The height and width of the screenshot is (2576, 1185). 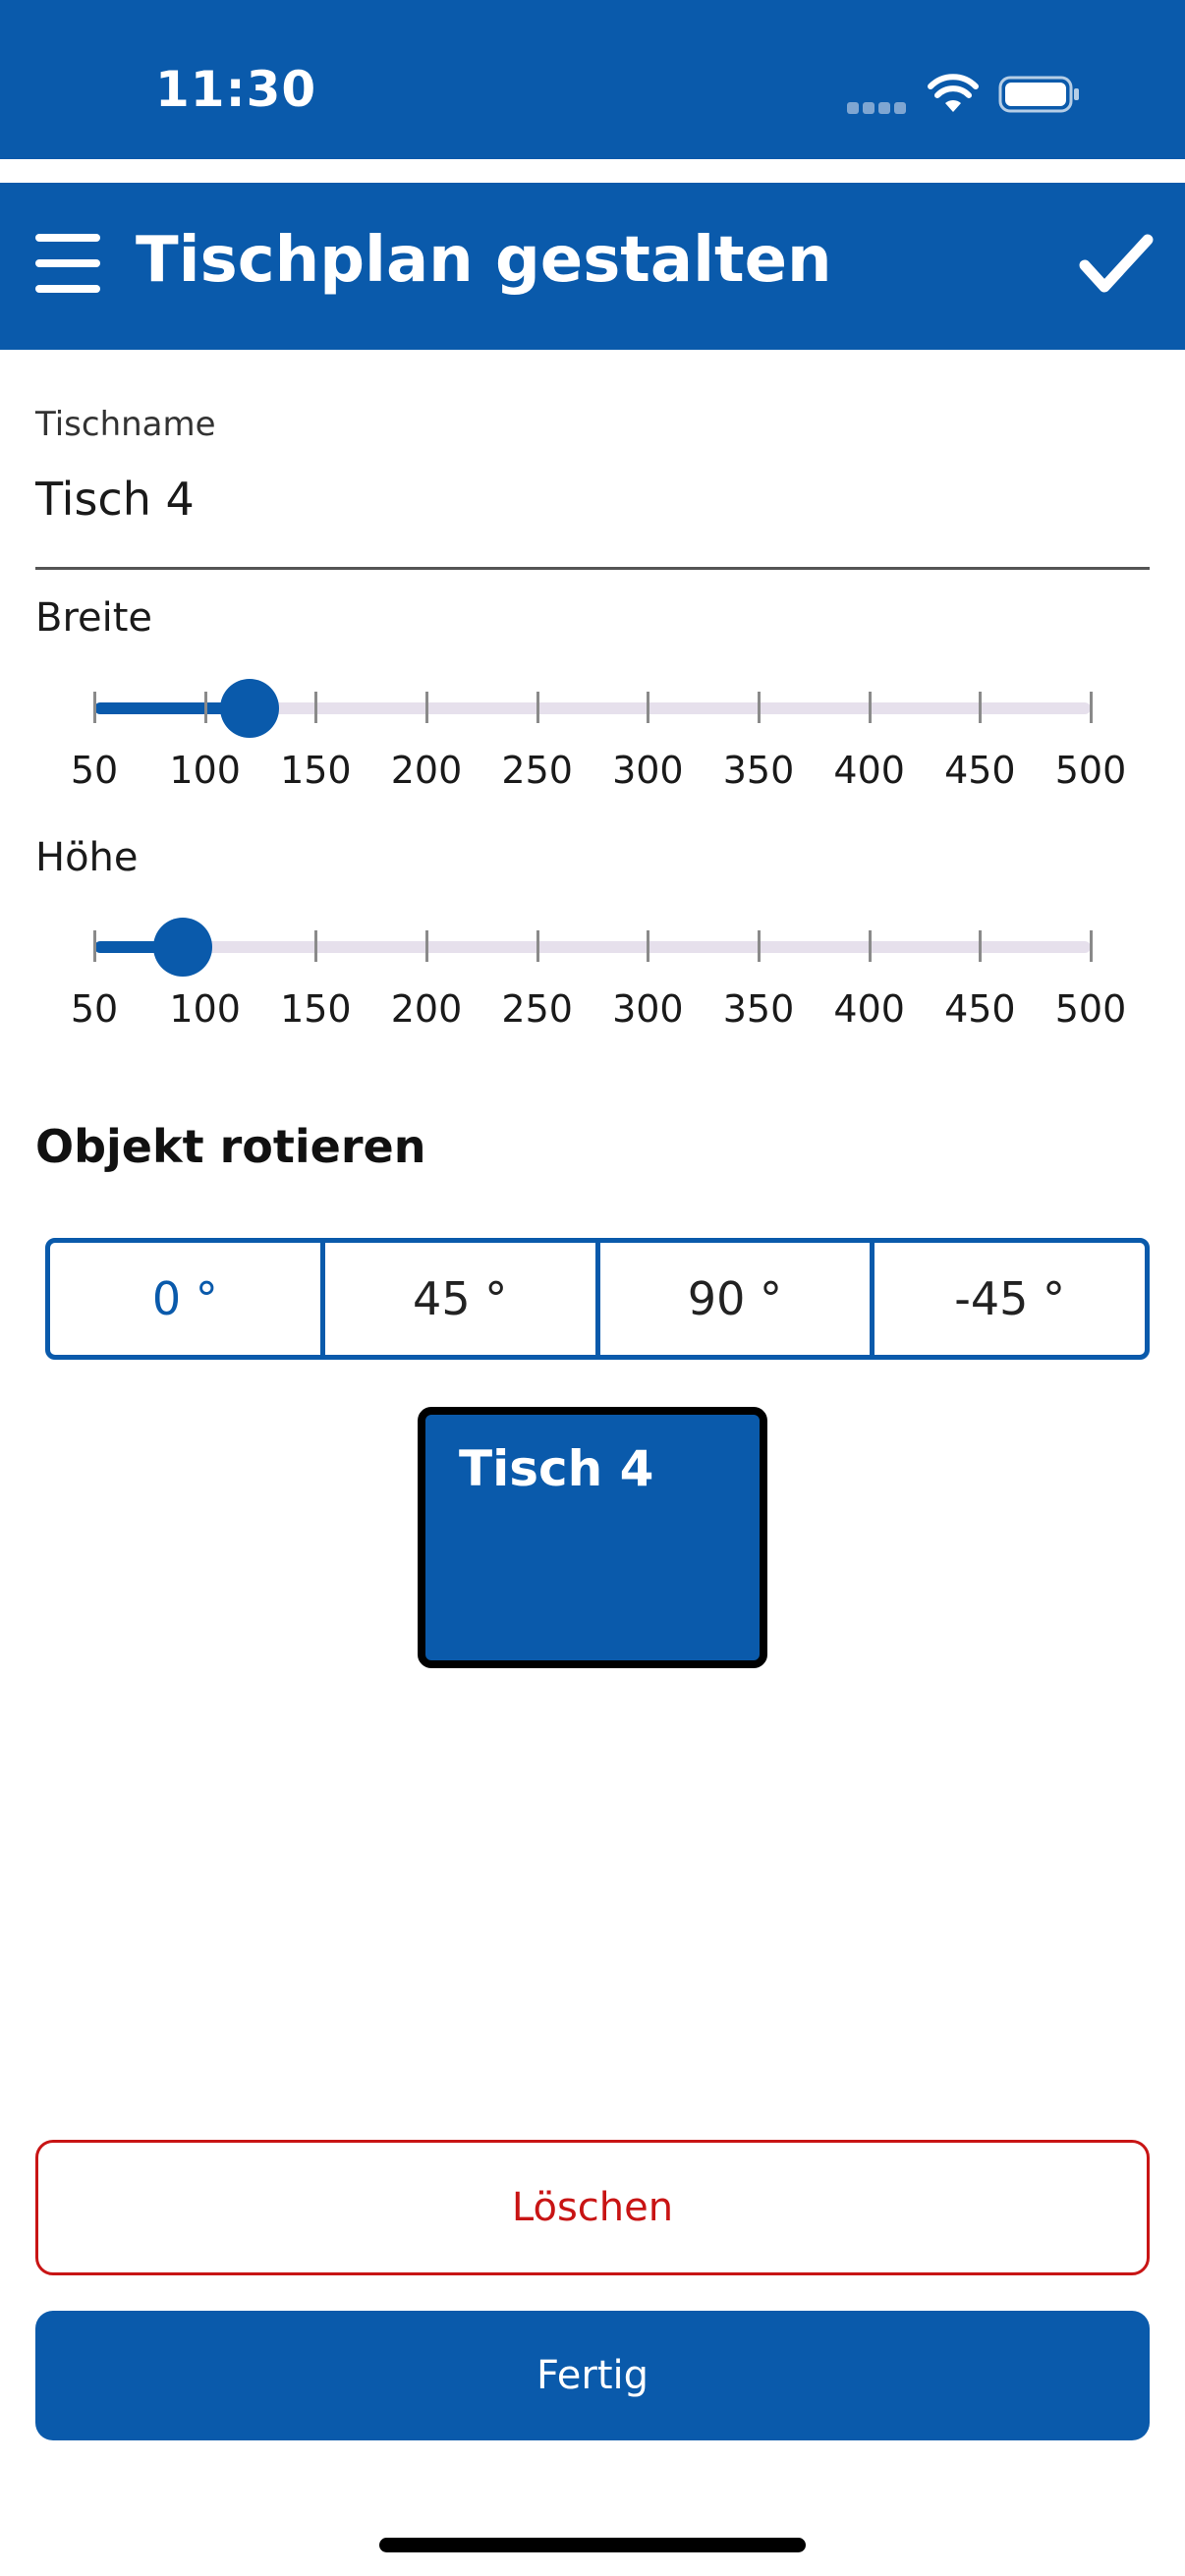 What do you see at coordinates (592, 171) in the screenshot?
I see `status-gap` at bounding box center [592, 171].